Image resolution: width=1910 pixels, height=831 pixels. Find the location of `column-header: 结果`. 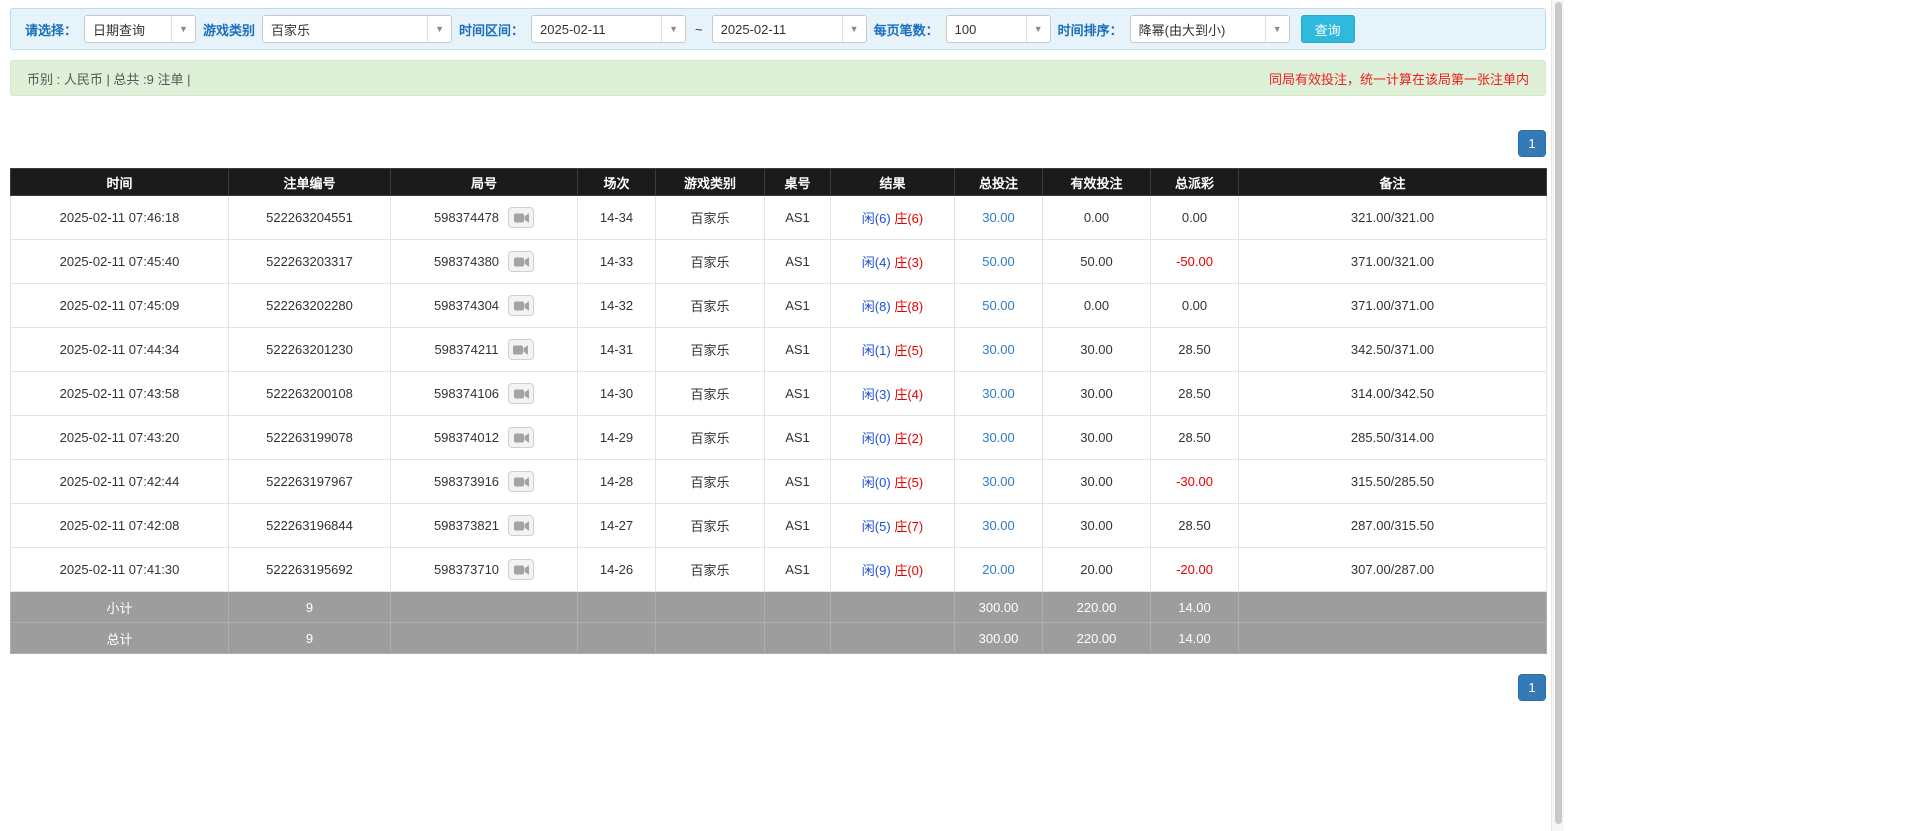

column-header: 结果 is located at coordinates (892, 182).